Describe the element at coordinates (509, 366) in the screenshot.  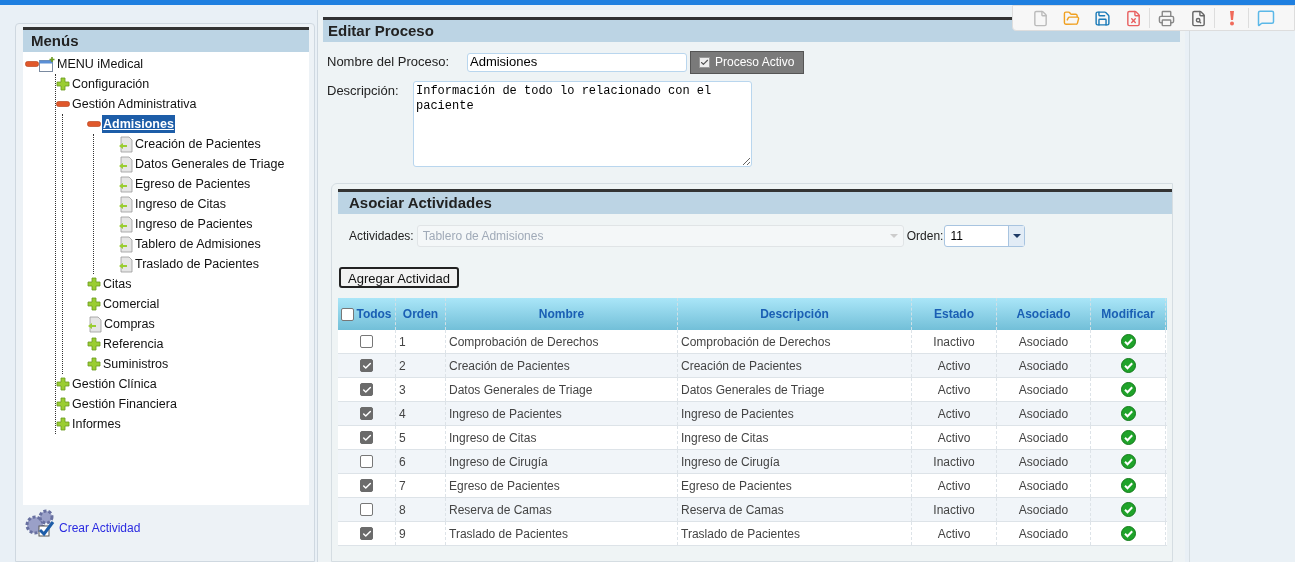
I see `table-cell-text: Creación de Pacientes` at that location.